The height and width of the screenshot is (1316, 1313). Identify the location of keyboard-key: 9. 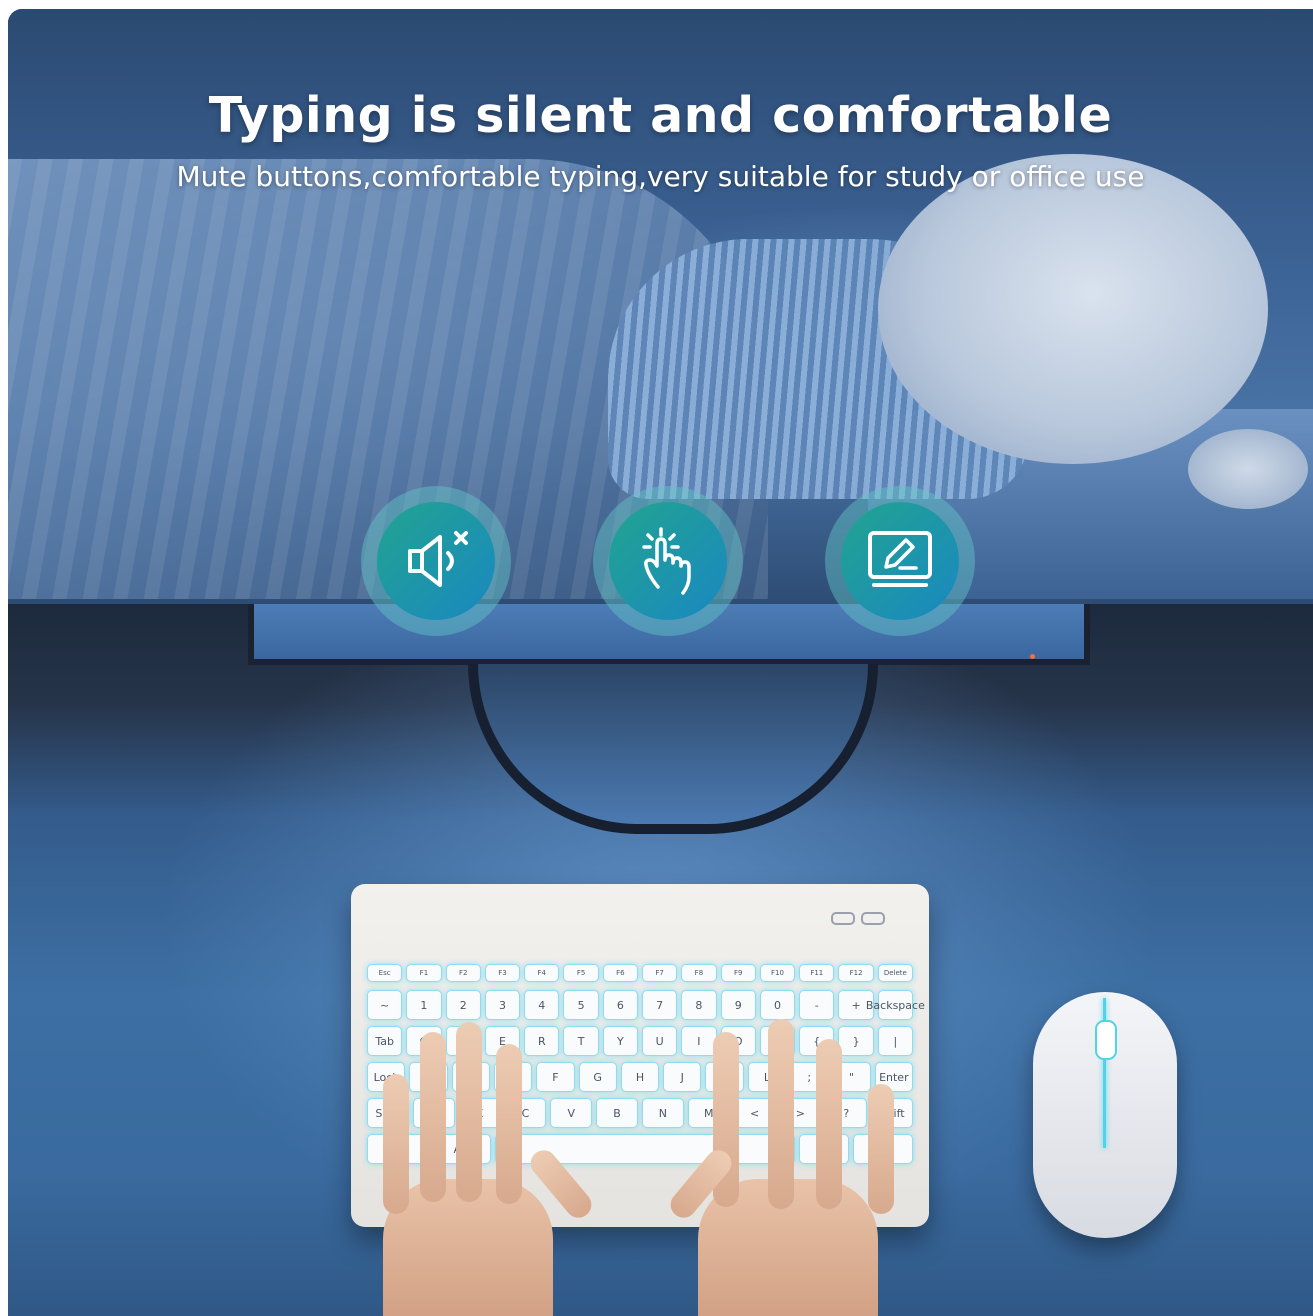
(738, 1005).